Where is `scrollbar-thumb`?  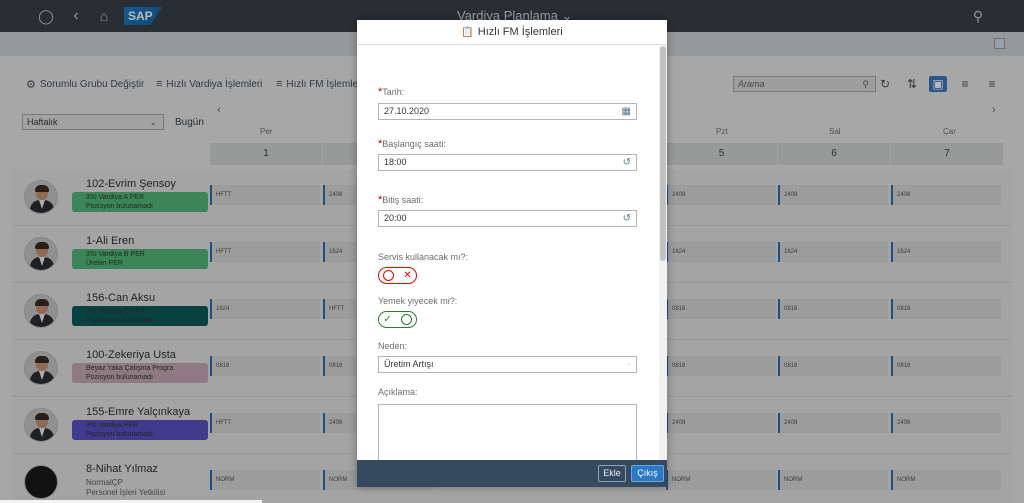
scrollbar-thumb is located at coordinates (663, 153).